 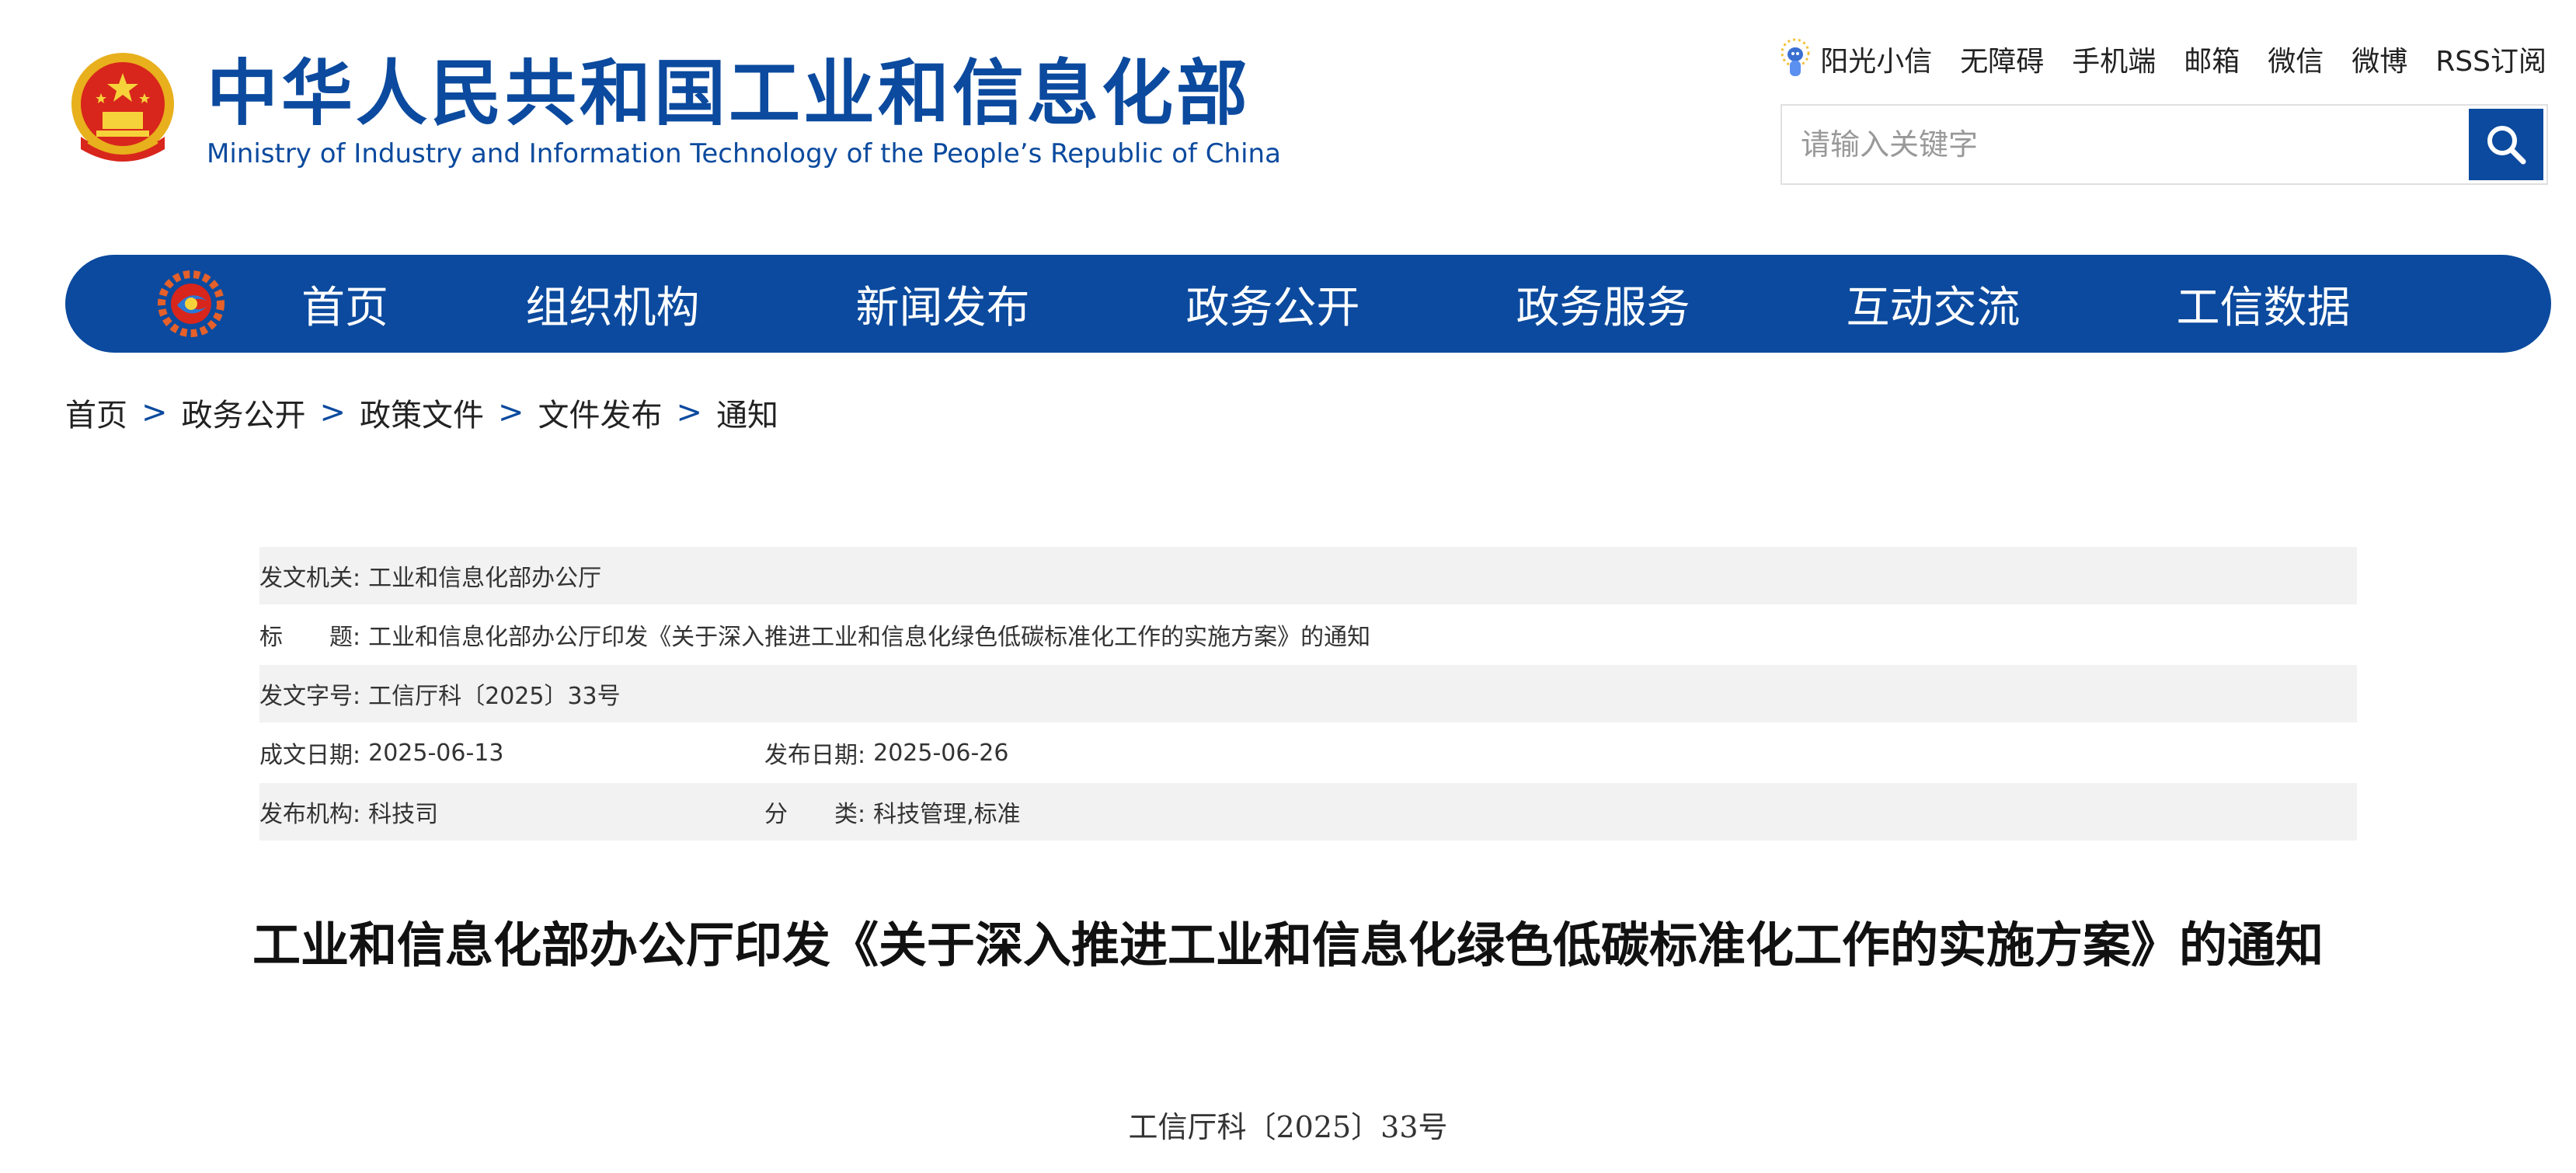 What do you see at coordinates (1308, 575) in the screenshot?
I see `meta-row-issuer: 发文机关: 工业和信息化部办公厅` at bounding box center [1308, 575].